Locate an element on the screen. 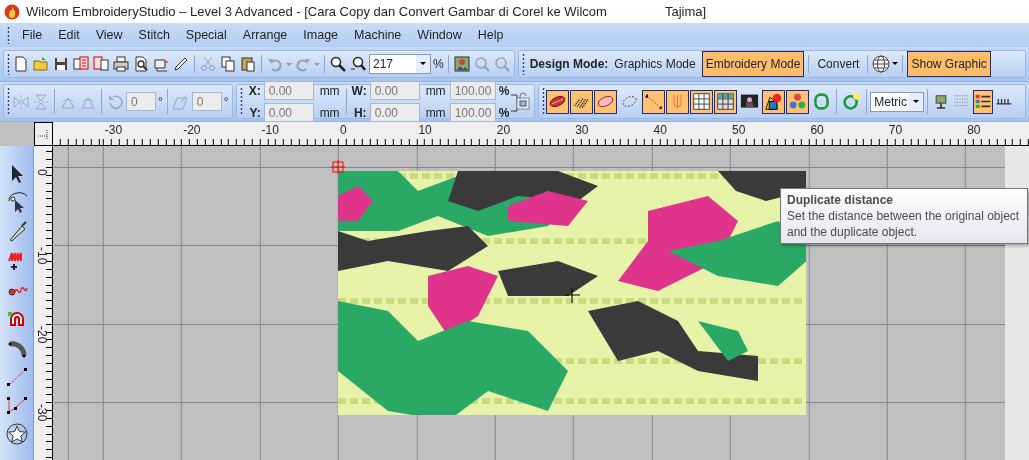 Image resolution: width=1029 pixels, height=460 pixels. menu-item: Window is located at coordinates (439, 35).